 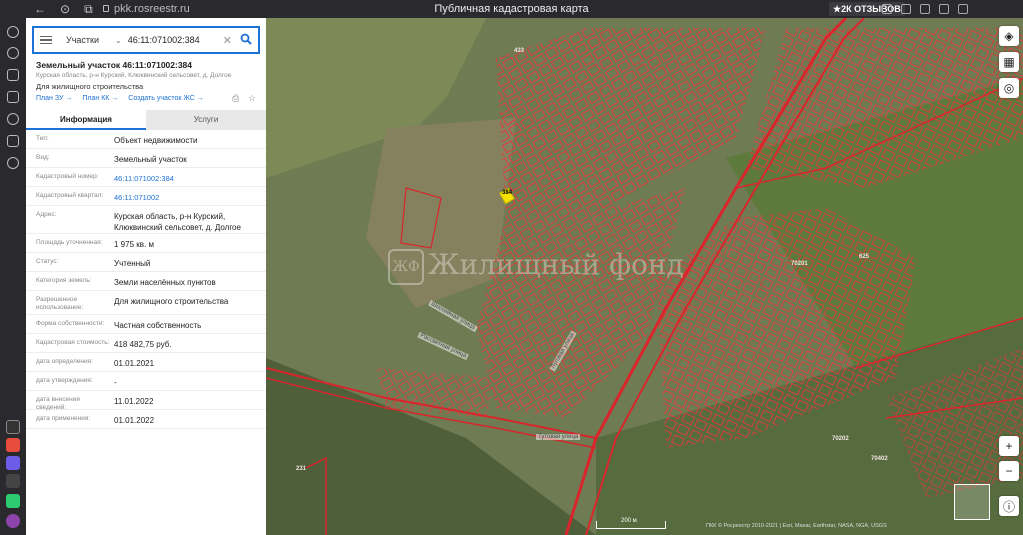 I want to click on tab-information: Информация, so click(x=86, y=120).